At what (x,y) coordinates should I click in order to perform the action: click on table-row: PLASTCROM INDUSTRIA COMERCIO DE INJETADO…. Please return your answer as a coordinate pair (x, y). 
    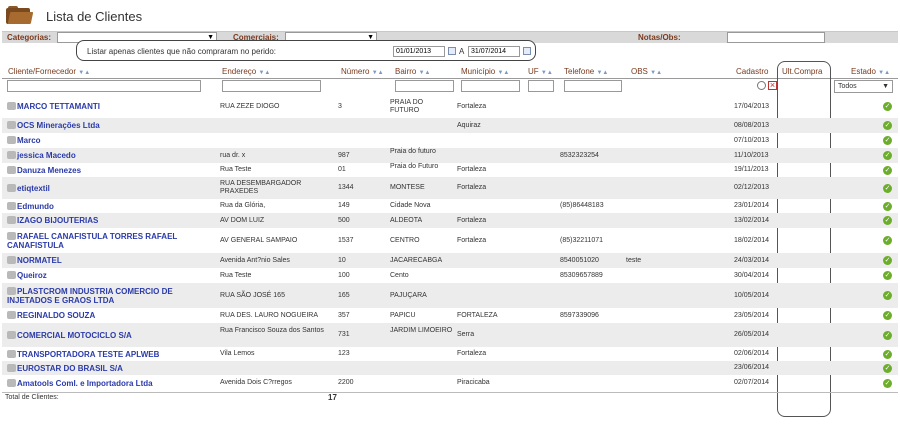
    Looking at the image, I should click on (450, 295).